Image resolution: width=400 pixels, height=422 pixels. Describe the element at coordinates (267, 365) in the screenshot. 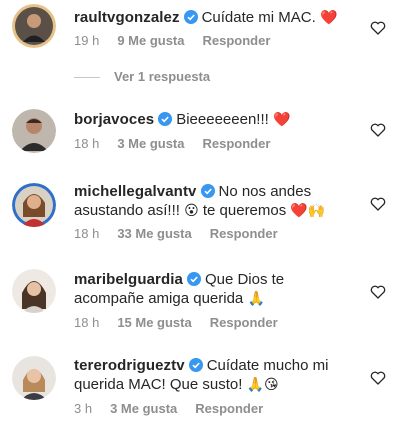

I see `comment-body: Cuídate mucho mi` at that location.